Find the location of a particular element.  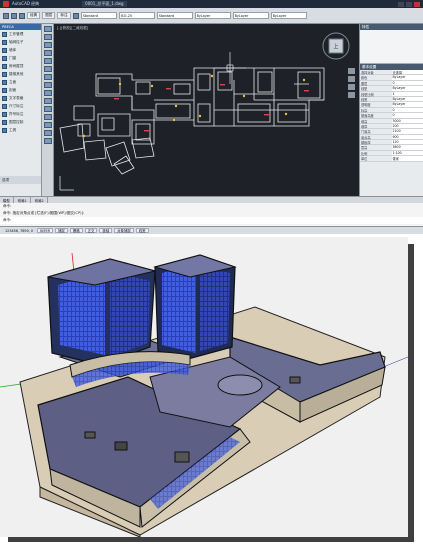

close-icon is located at coordinates (417, 4).